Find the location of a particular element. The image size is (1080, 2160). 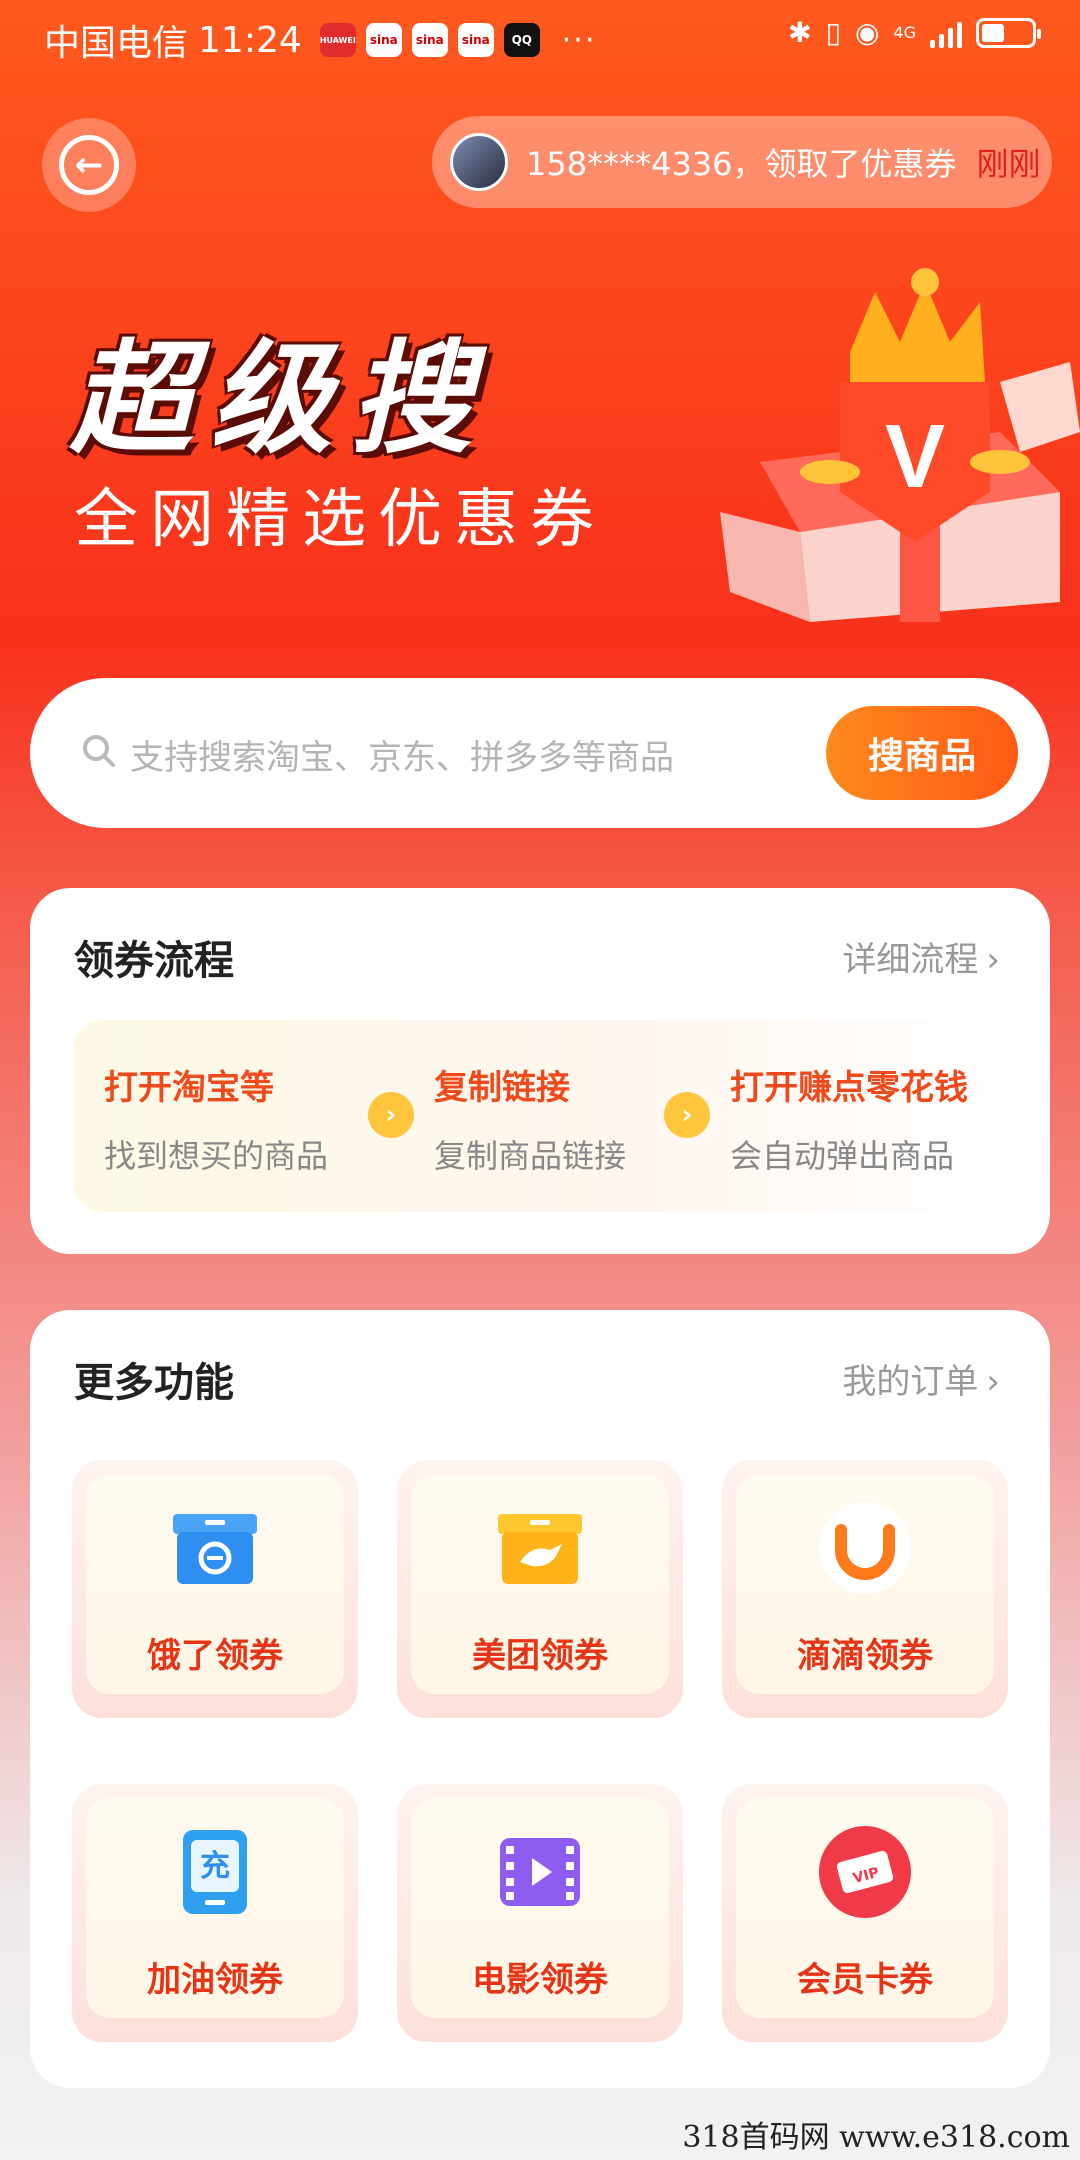

hotspot-icon: ◉ is located at coordinates (867, 32).